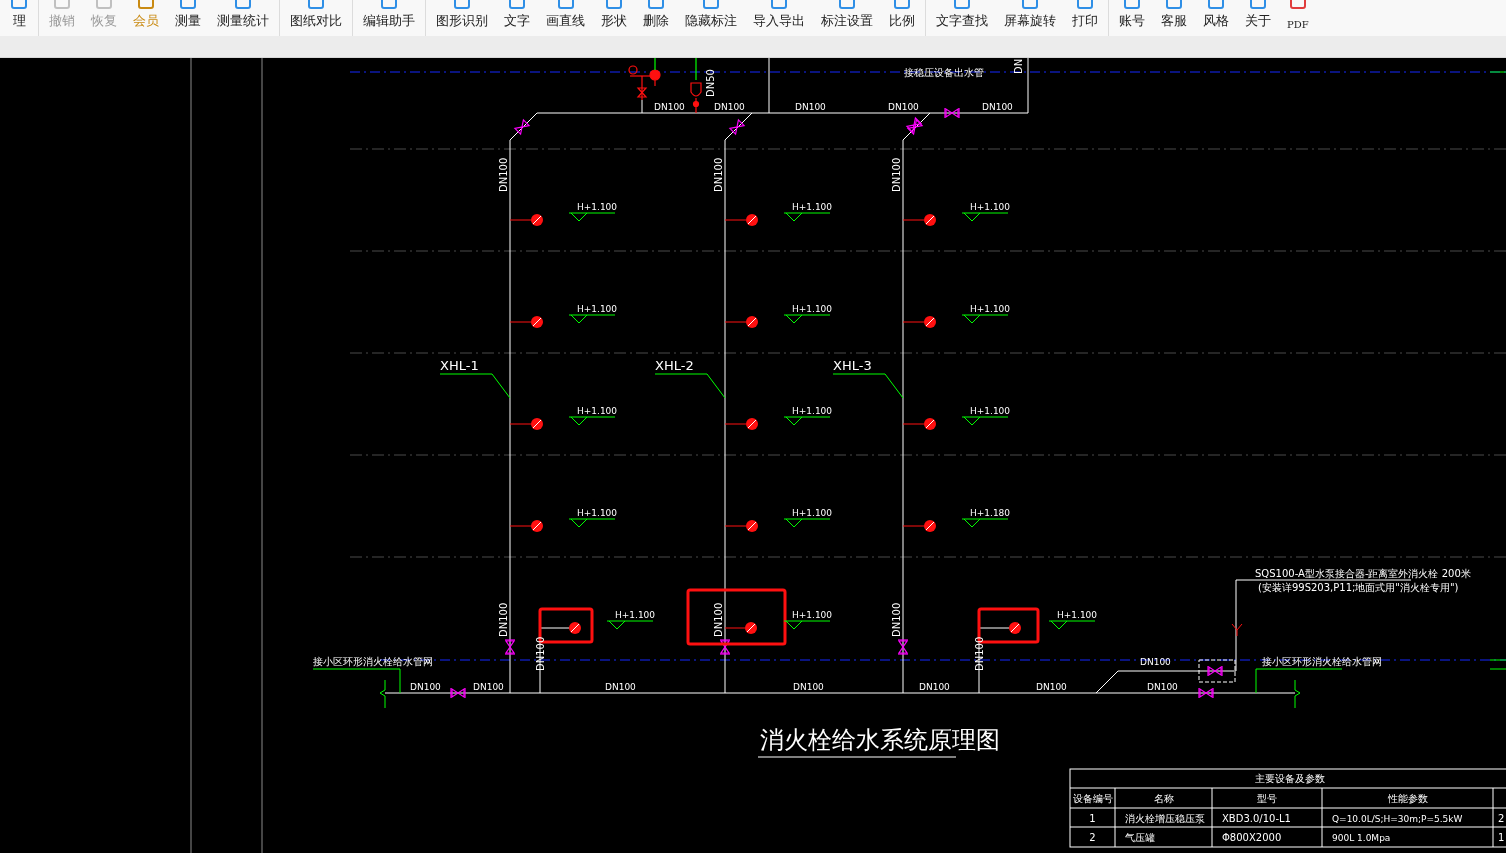  Describe the element at coordinates (880, 740) in the screenshot. I see `drawing-title: 消火栓给水系统原理图` at that location.